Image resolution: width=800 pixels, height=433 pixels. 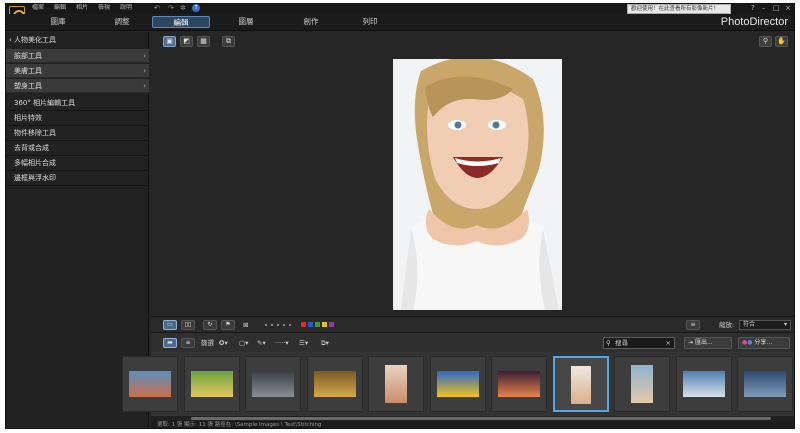 I want to click on menu-photo: 相片, so click(x=82, y=8).